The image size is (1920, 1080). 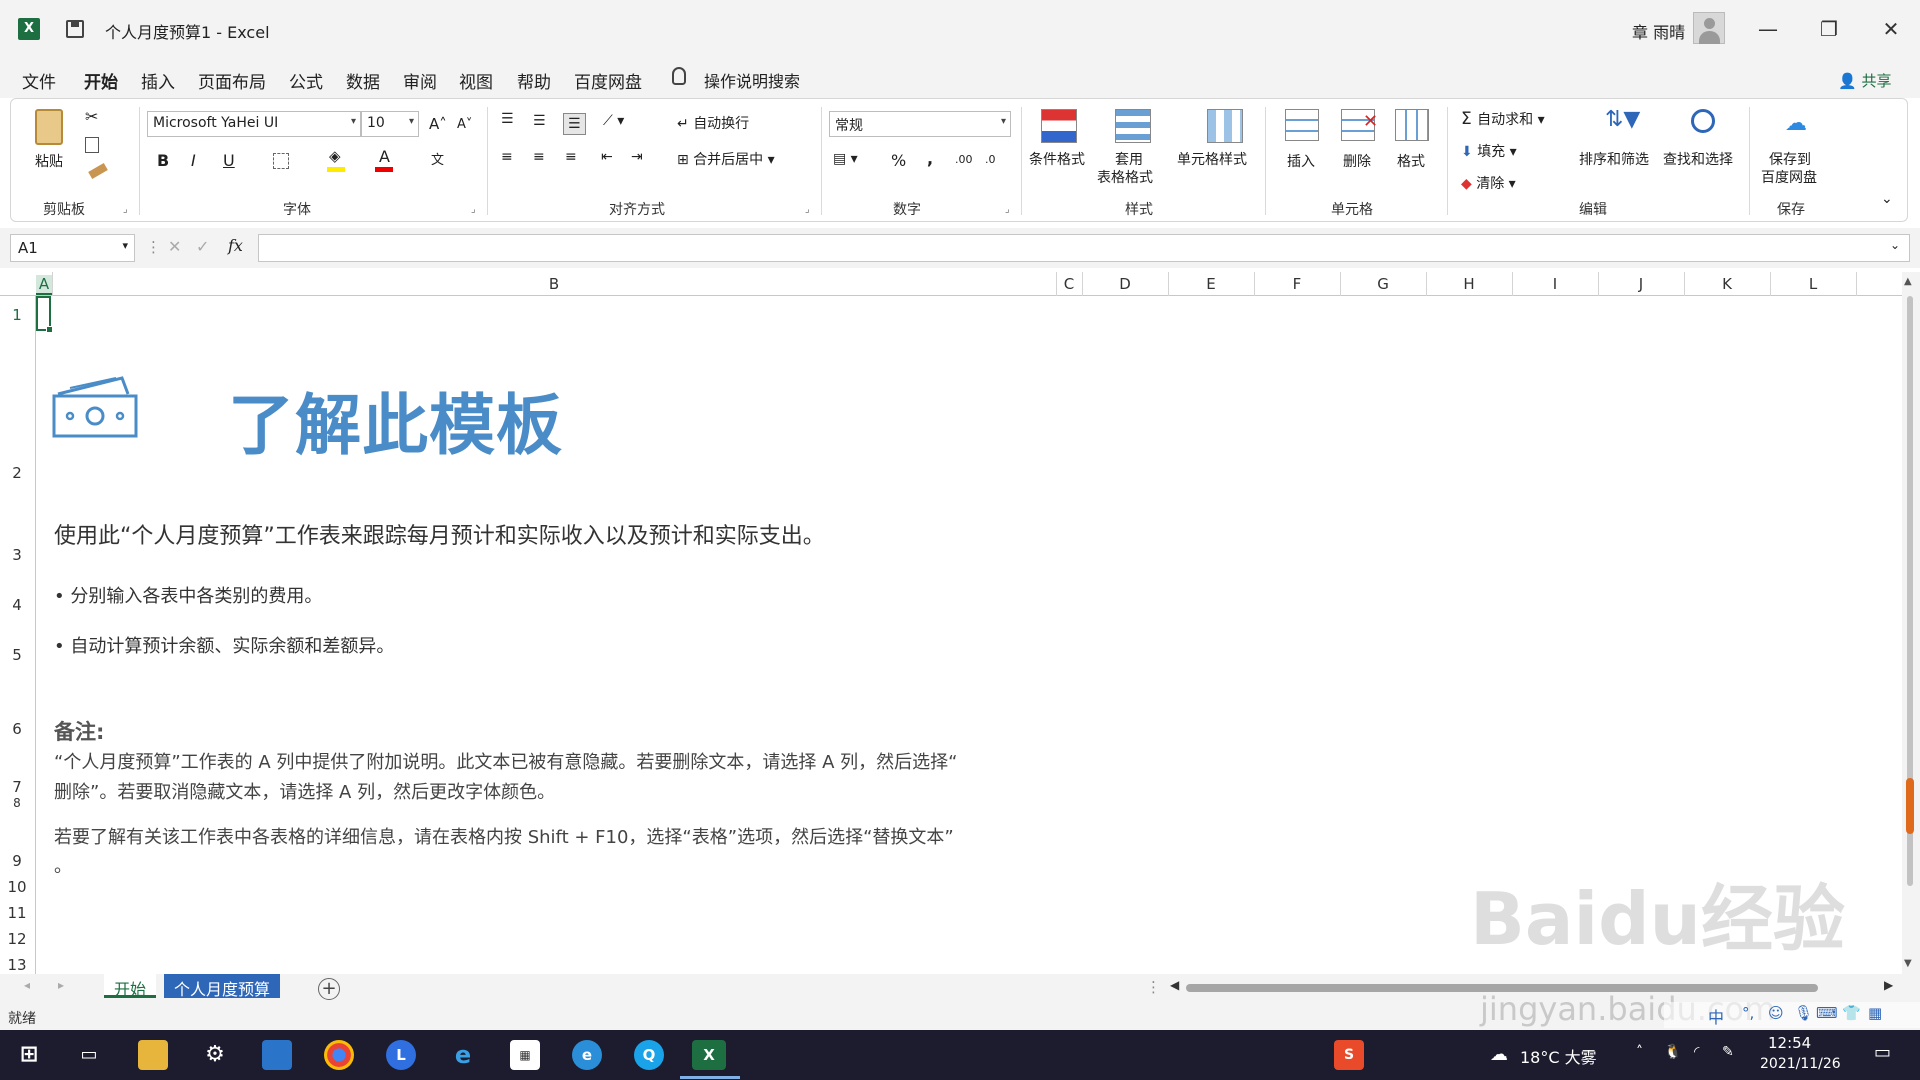 What do you see at coordinates (525, 1055) in the screenshot?
I see `store-icon: ▦` at bounding box center [525, 1055].